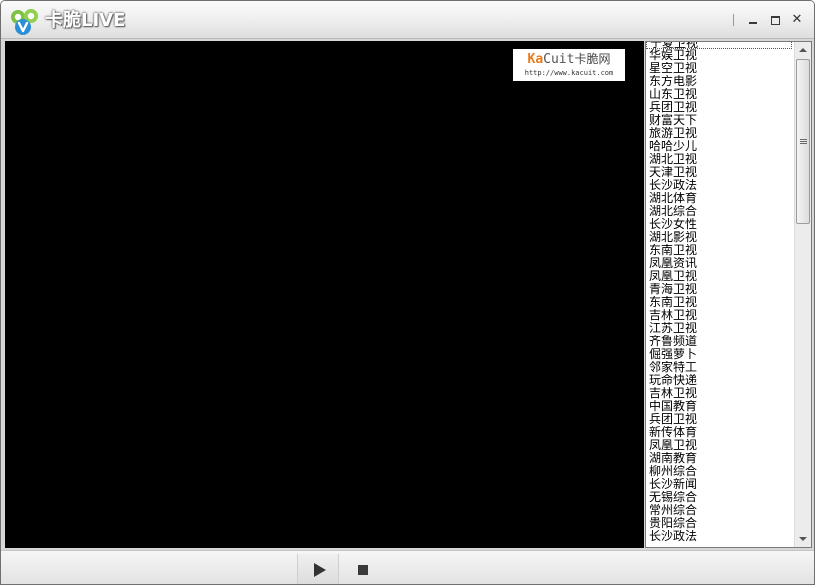 The image size is (815, 585). What do you see at coordinates (721, 133) in the screenshot?
I see `channel-item: 旅游卫视` at bounding box center [721, 133].